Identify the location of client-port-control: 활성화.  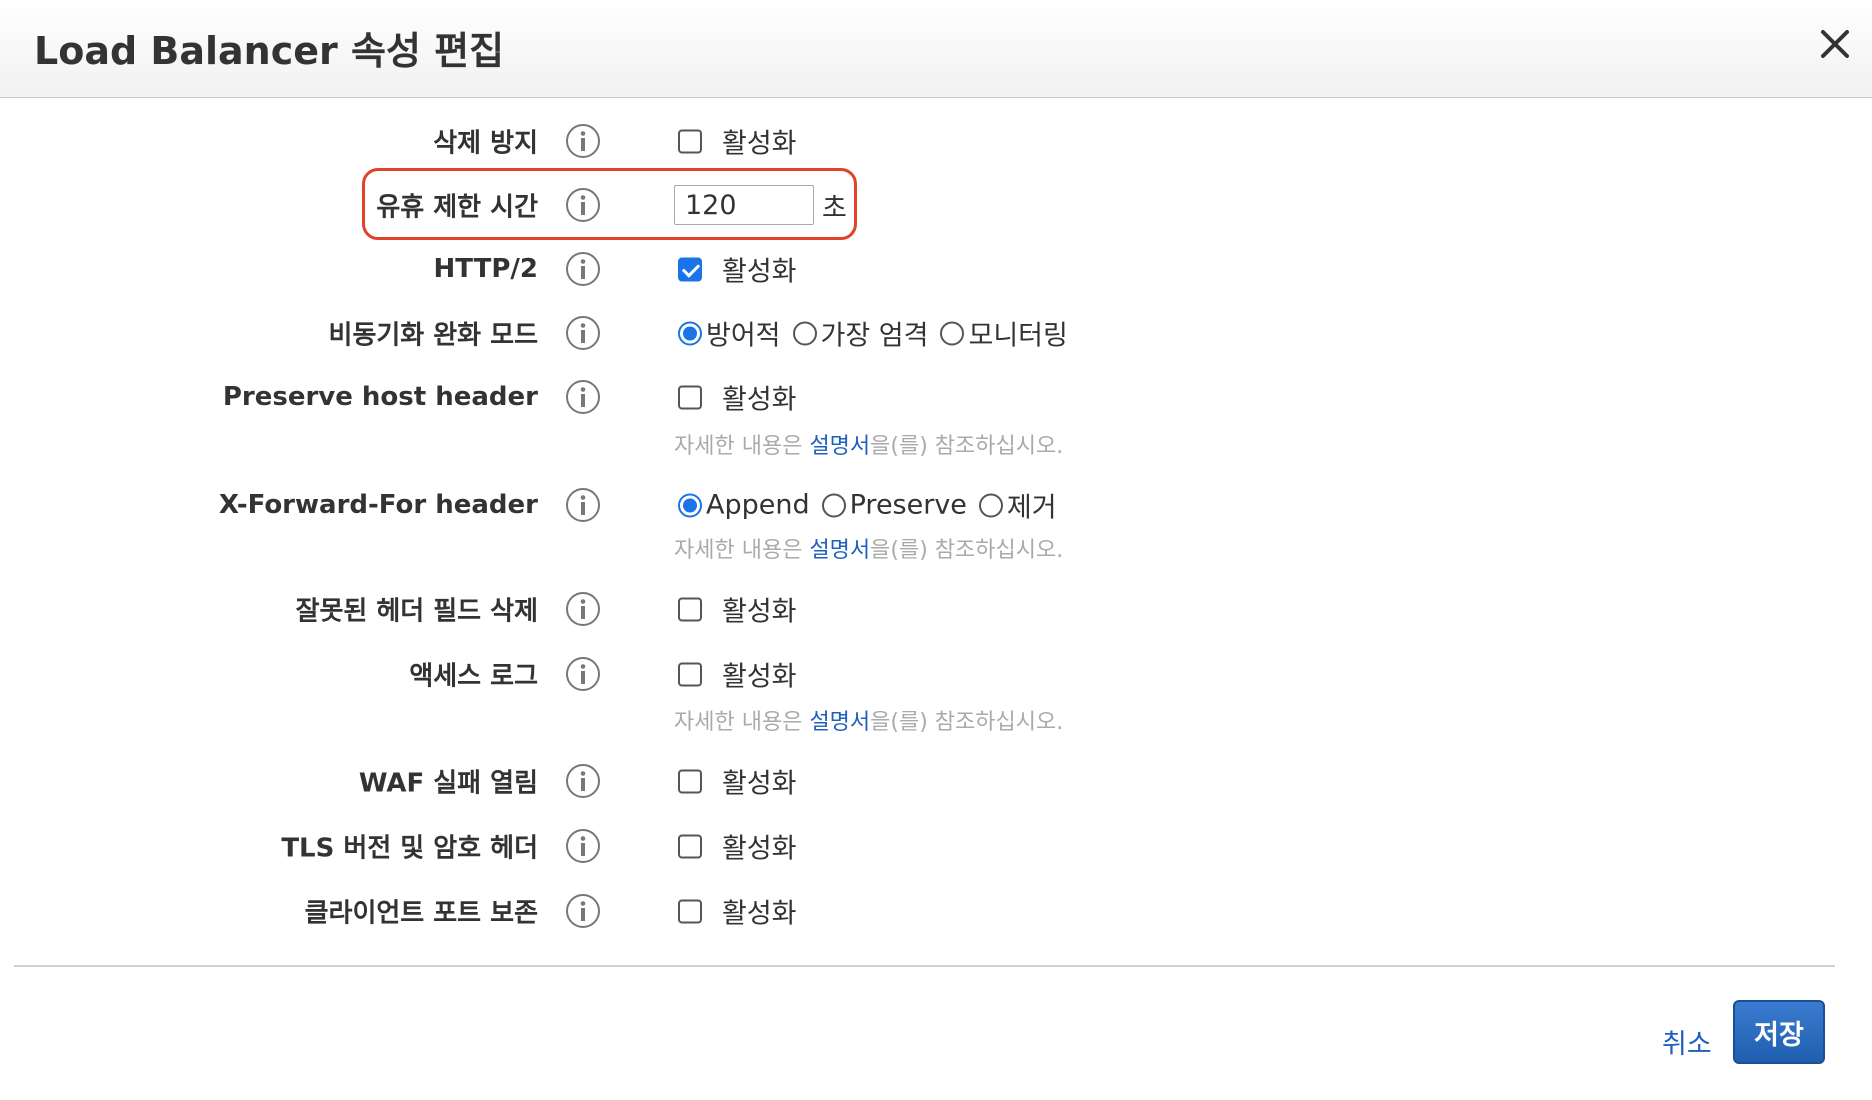
(737, 911).